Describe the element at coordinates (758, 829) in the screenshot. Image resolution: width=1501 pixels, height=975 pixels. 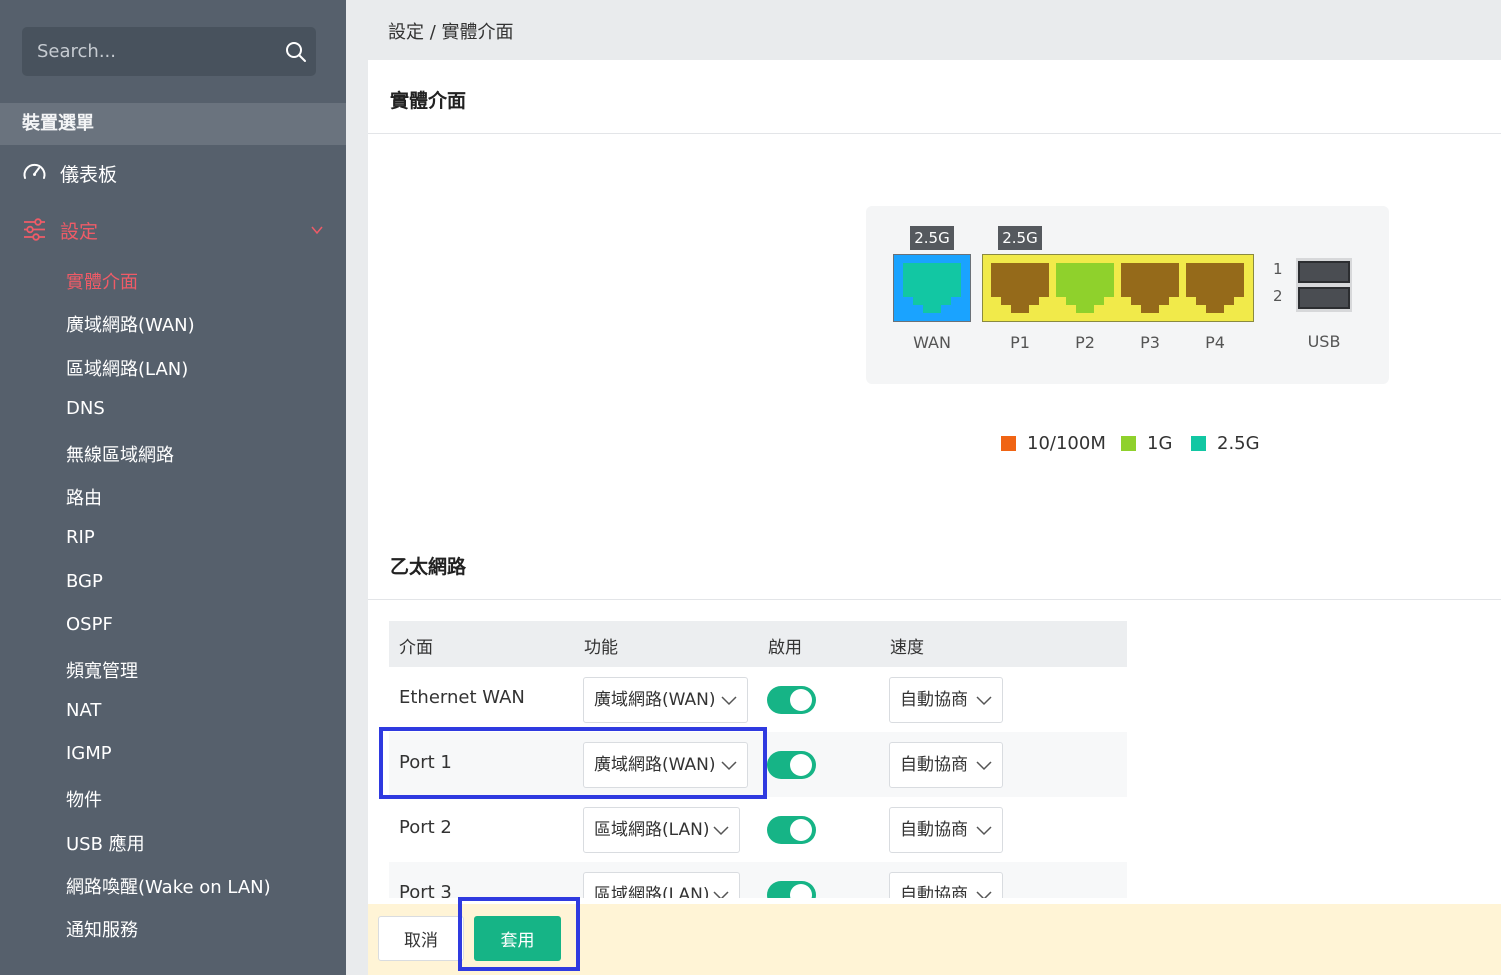
I see `table-row: Port 2 區域網路(LAN) 自動協商` at that location.